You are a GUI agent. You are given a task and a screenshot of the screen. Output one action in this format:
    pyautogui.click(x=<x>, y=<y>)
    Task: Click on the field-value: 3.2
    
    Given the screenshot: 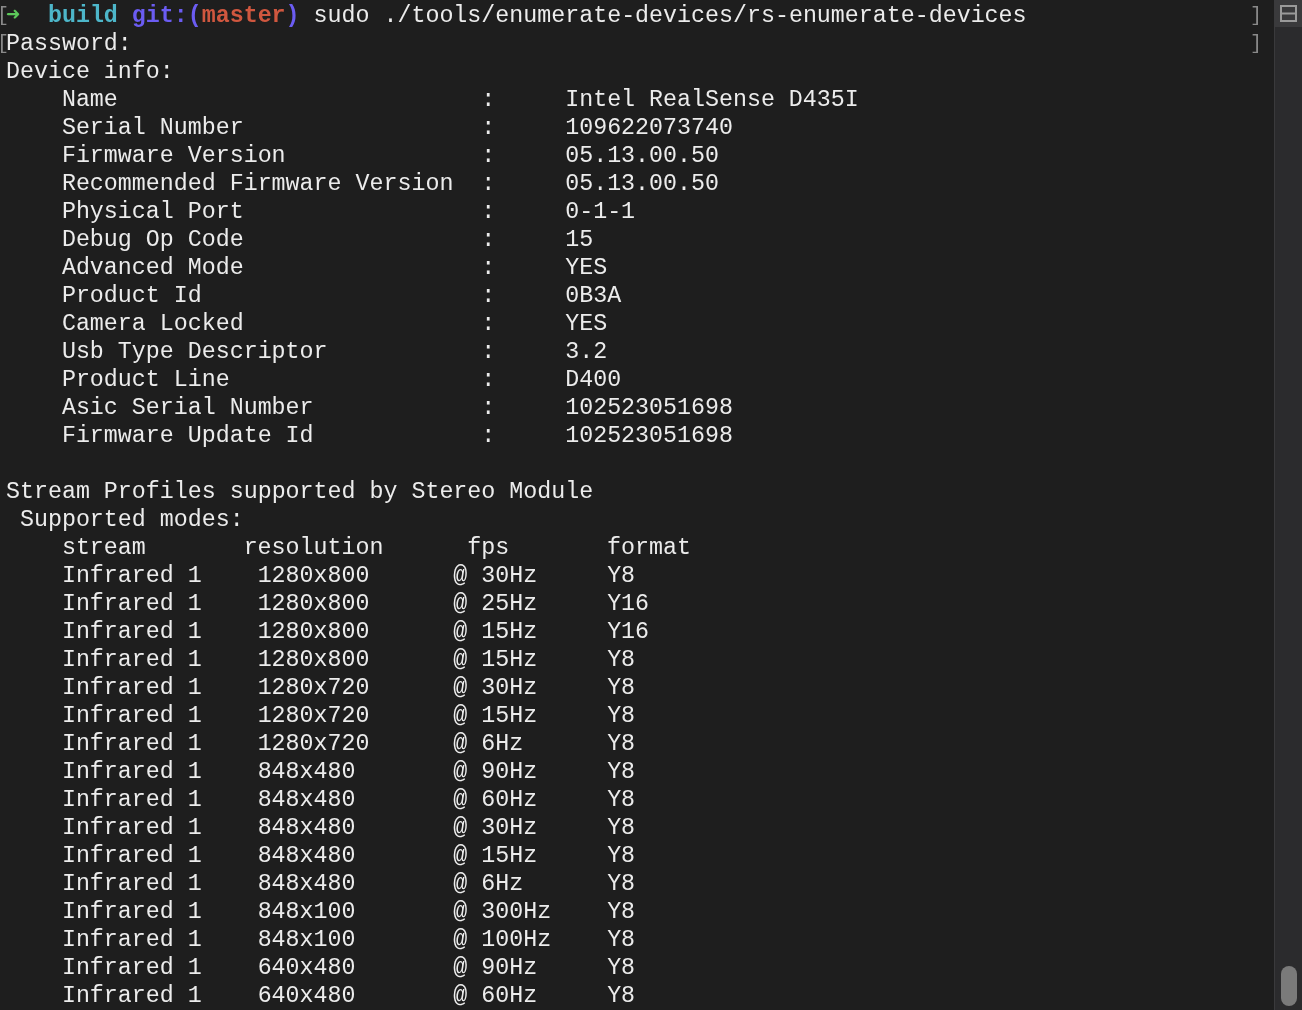 What is the action you would take?
    pyautogui.click(x=586, y=352)
    